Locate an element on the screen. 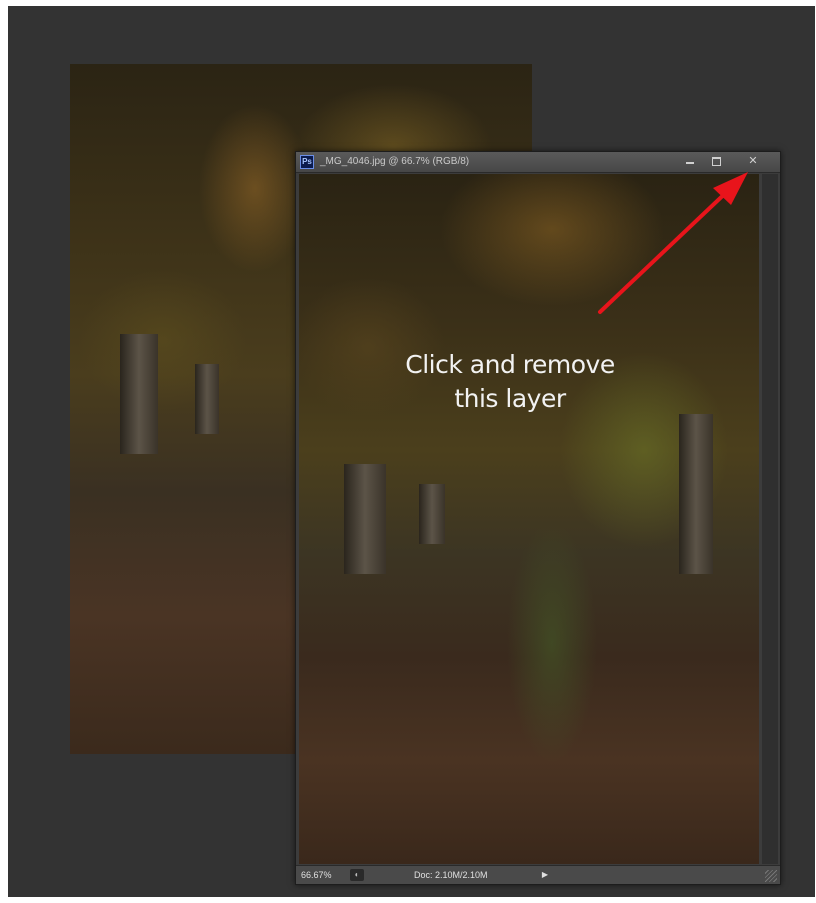 The width and height of the screenshot is (816, 903). status-bar: 66.67% ◐ Doc: 2.10M/2.10M ▶ is located at coordinates (538, 874).